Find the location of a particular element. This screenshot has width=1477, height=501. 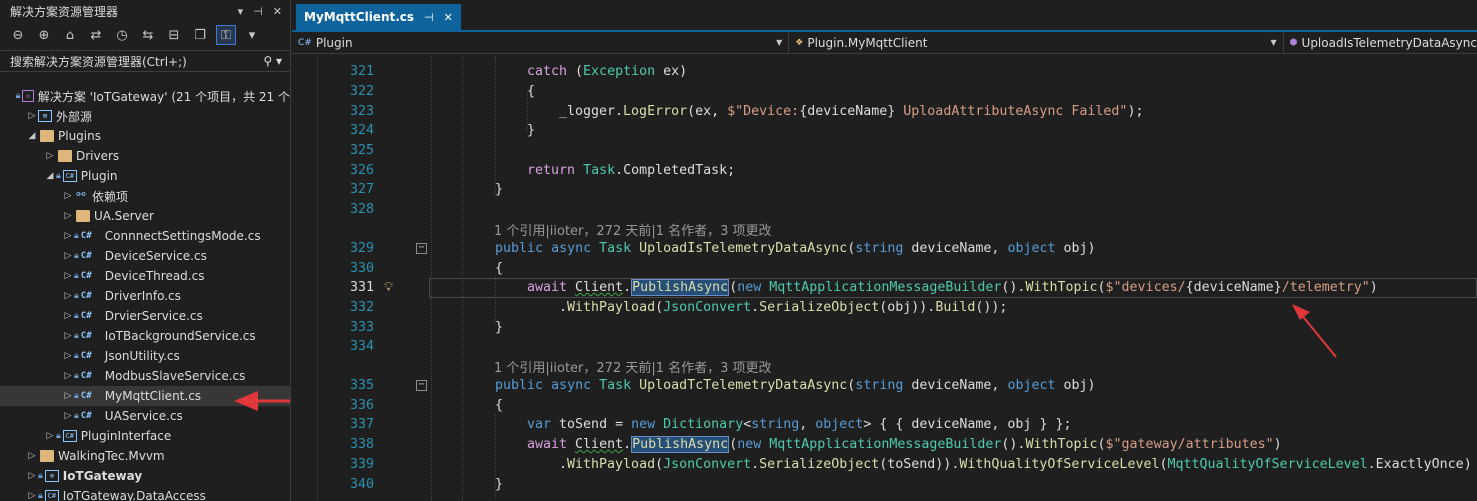

tree-item: ▷ 🔒︎ C# MyMqttClient.cs is located at coordinates (145, 396).